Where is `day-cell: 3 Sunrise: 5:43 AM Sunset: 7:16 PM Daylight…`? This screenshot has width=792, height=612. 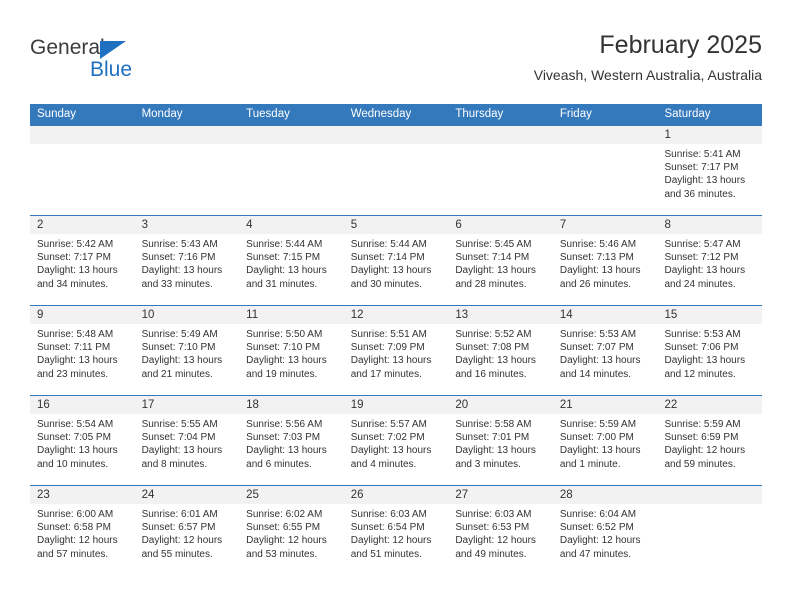 day-cell: 3 Sunrise: 5:43 AM Sunset: 7:16 PM Daylight… is located at coordinates (187, 260).